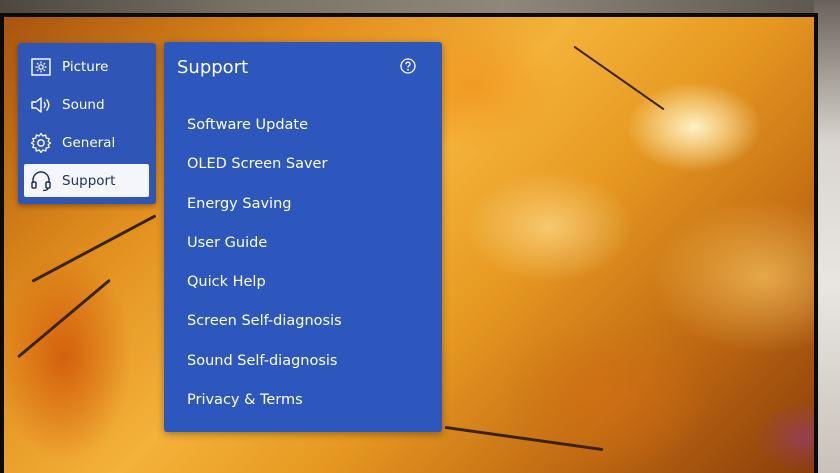  Describe the element at coordinates (41, 67) in the screenshot. I see `picture-icon` at that location.